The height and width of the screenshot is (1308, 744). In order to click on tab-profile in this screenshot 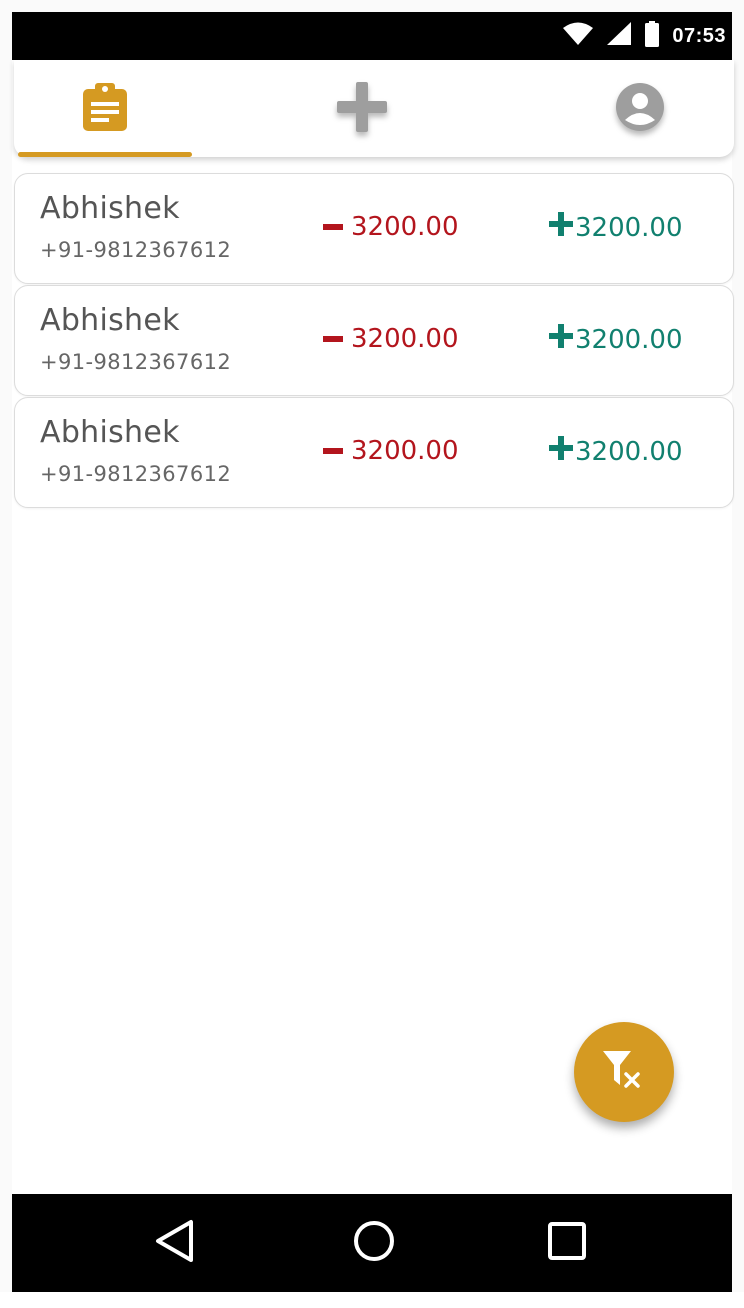, I will do `click(640, 108)`.